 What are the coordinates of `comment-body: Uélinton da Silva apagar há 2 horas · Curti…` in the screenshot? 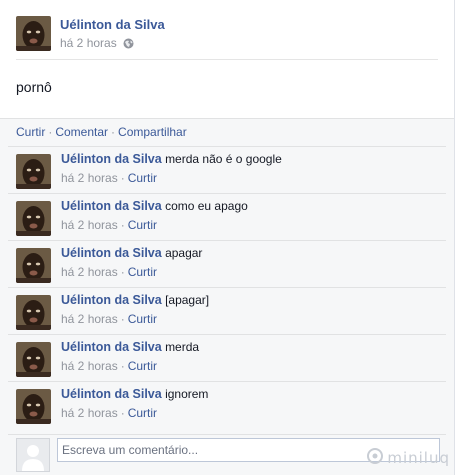 It's located at (131, 263).